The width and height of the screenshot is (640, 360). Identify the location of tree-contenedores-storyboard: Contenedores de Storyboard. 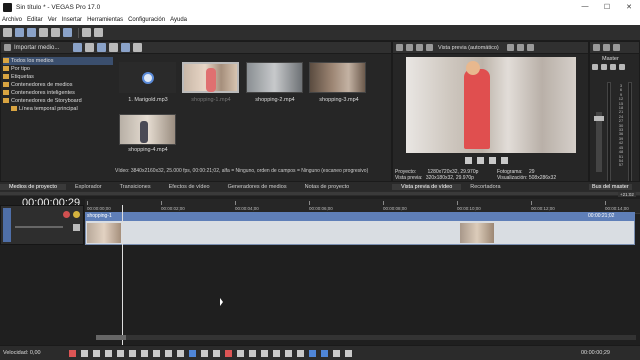
(58, 101).